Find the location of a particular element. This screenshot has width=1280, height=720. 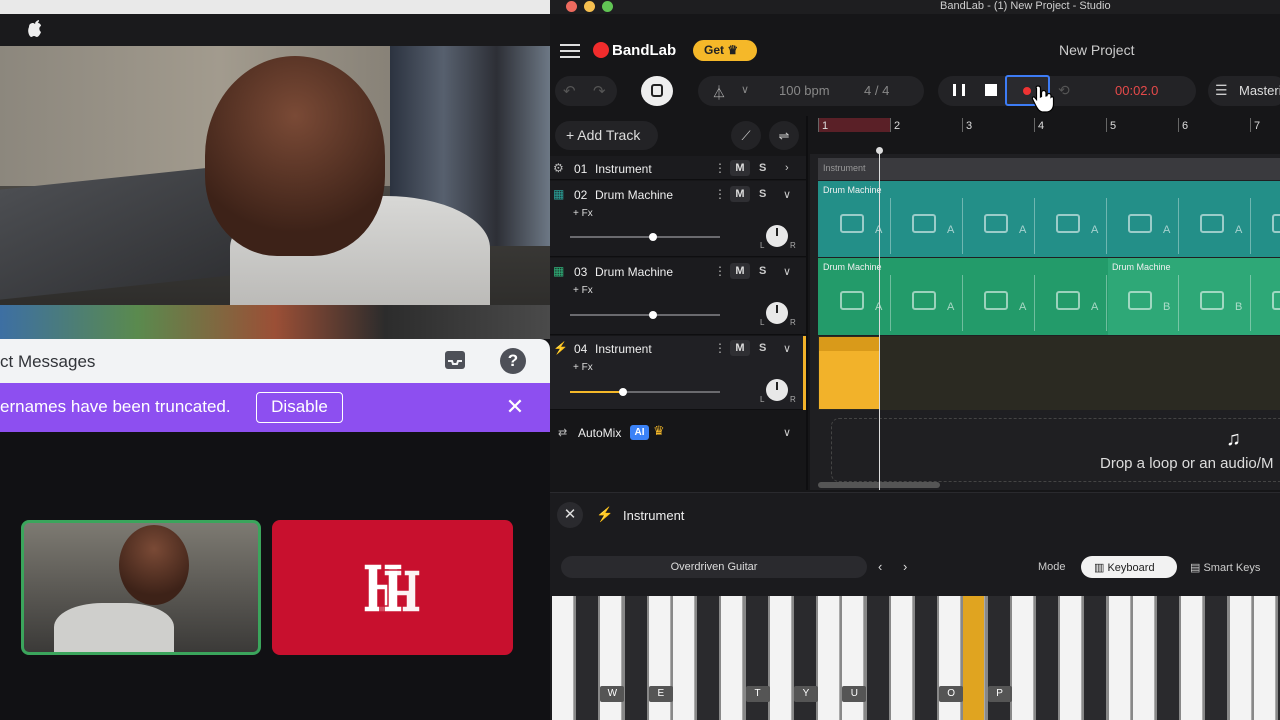

mode-smart-keys-button: ▤ Smart Keys is located at coordinates (1225, 567).